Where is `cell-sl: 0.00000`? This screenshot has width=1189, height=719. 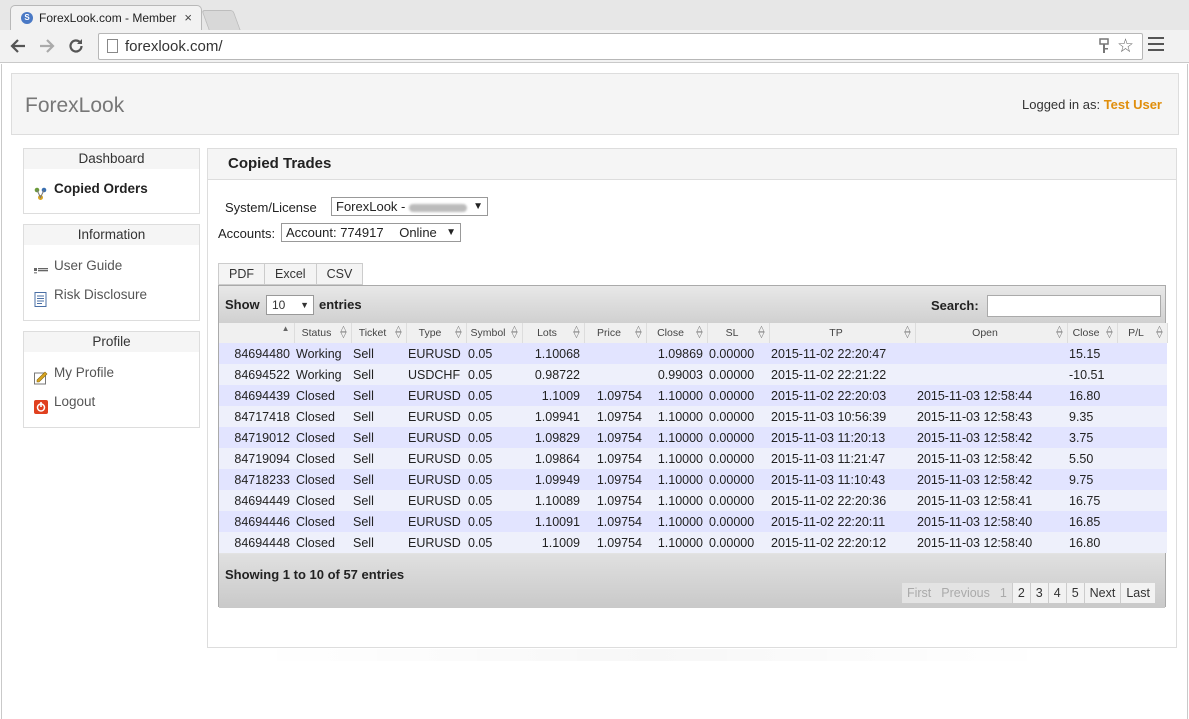 cell-sl: 0.00000 is located at coordinates (738, 542).